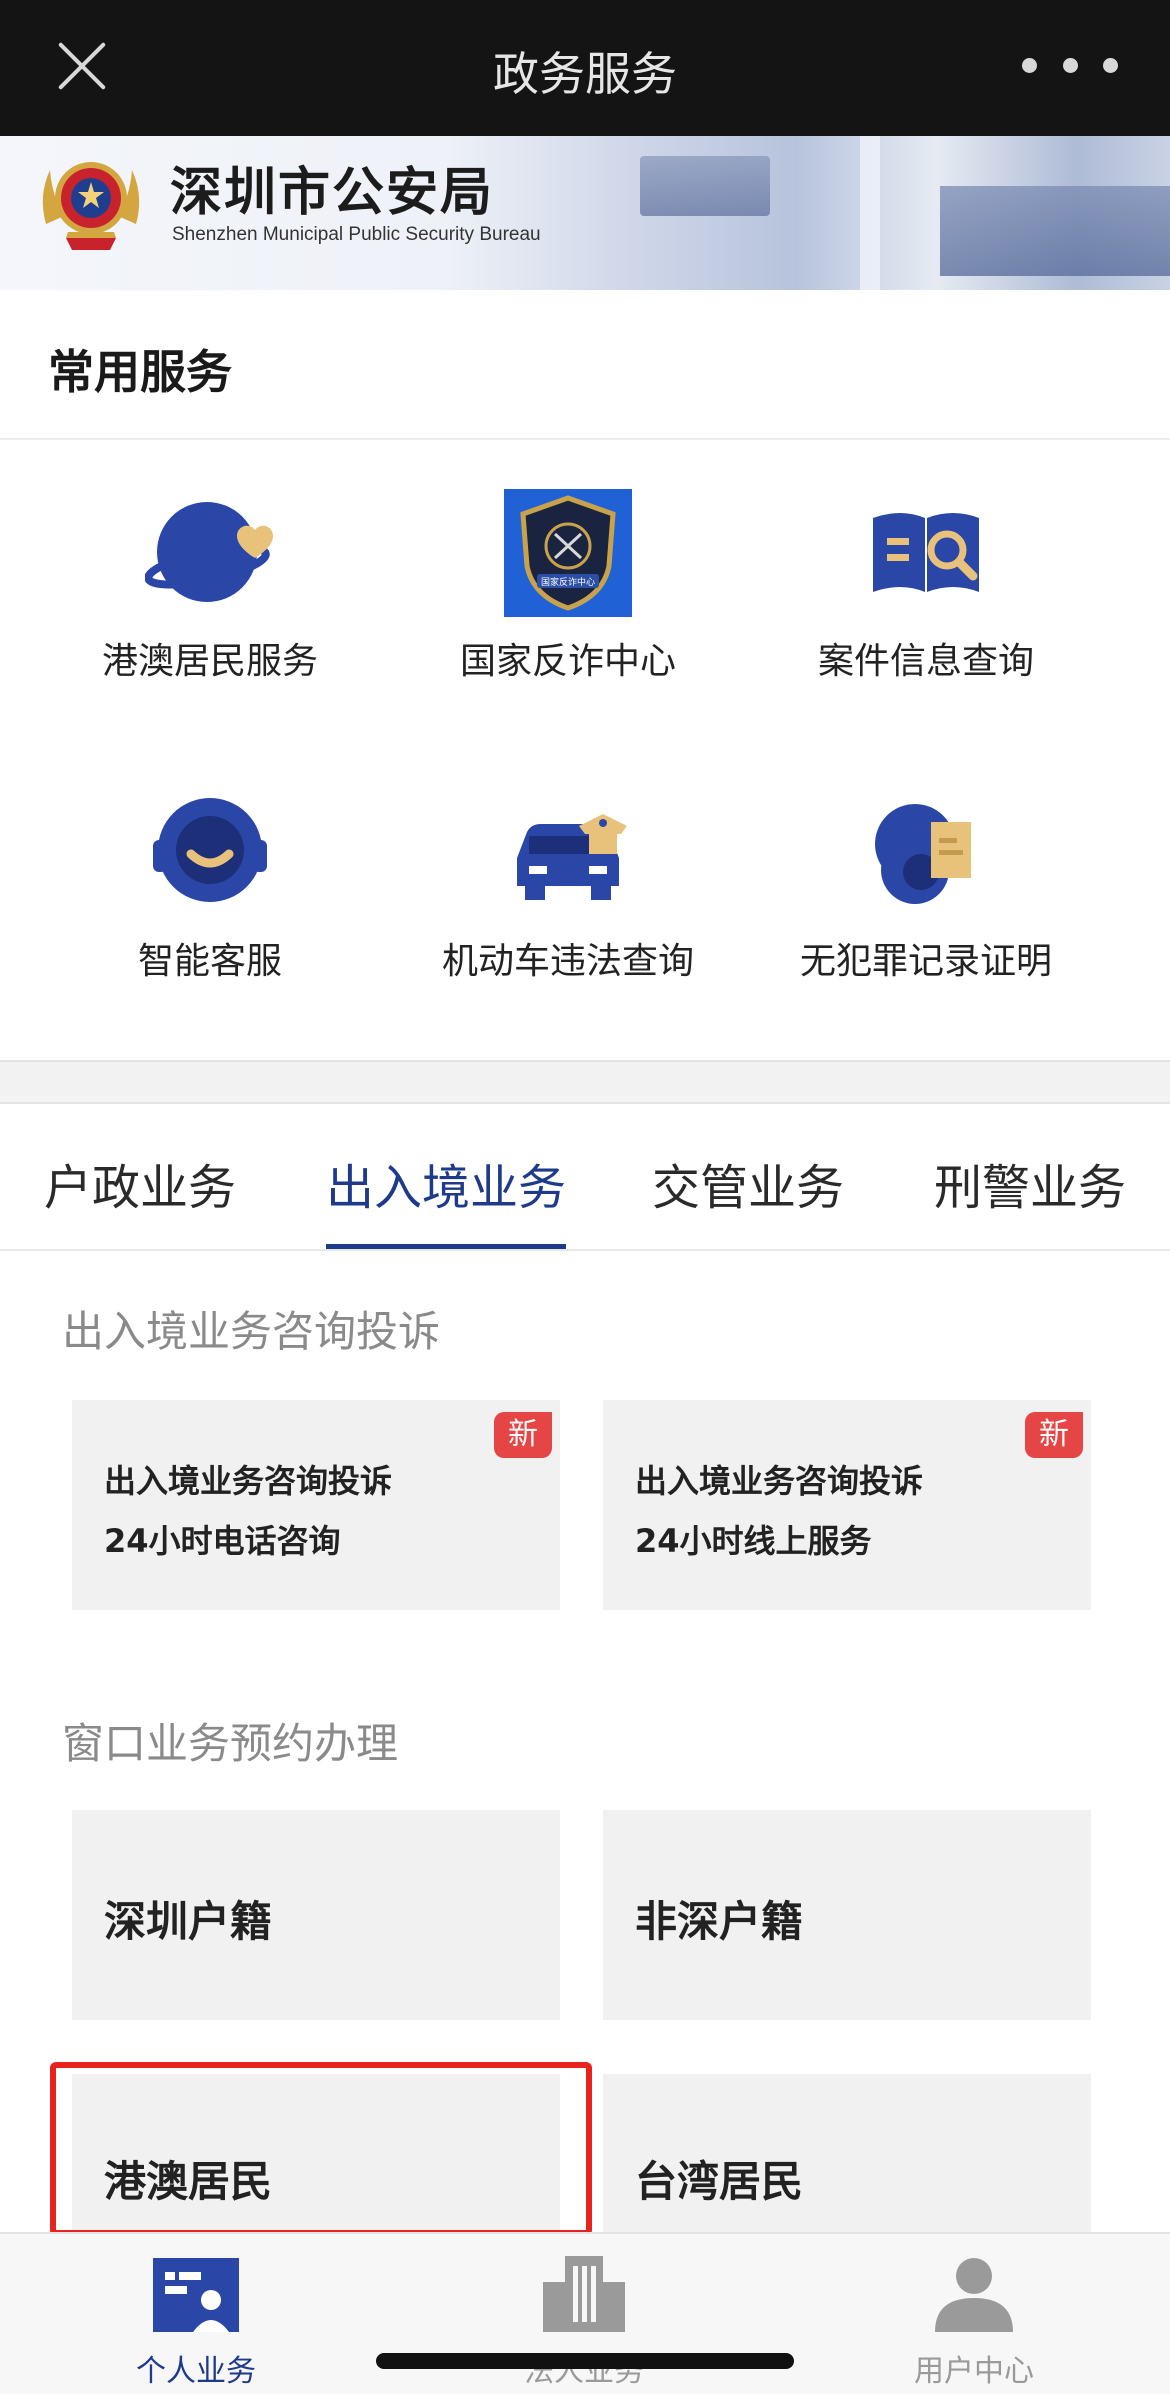  What do you see at coordinates (719, 1921) in the screenshot?
I see `card-label: 非深户籍` at bounding box center [719, 1921].